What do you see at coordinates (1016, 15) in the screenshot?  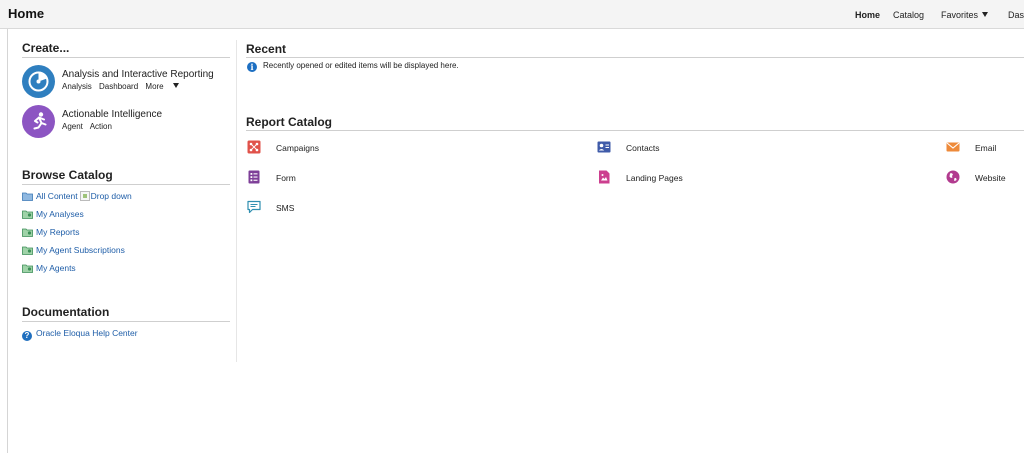 I see `nav-dashboards: Das` at bounding box center [1016, 15].